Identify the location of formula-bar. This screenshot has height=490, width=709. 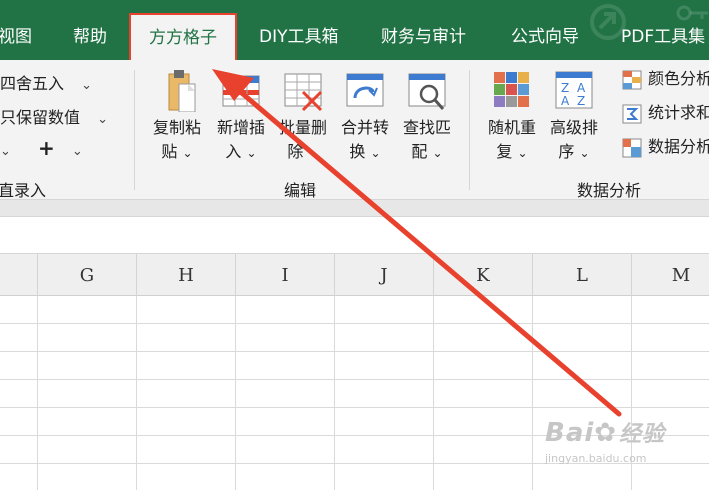
(354, 235).